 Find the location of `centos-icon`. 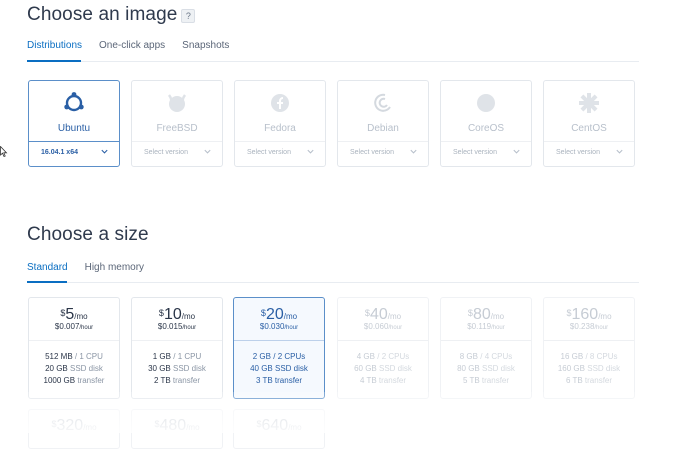

centos-icon is located at coordinates (589, 103).